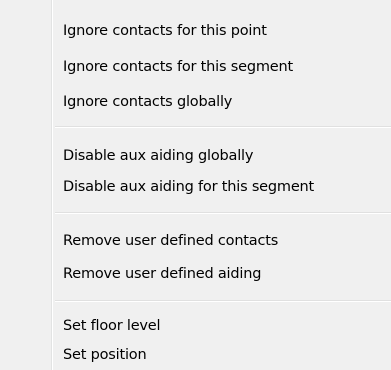  What do you see at coordinates (223, 355) in the screenshot?
I see `menu-item-set-position: Set position` at bounding box center [223, 355].